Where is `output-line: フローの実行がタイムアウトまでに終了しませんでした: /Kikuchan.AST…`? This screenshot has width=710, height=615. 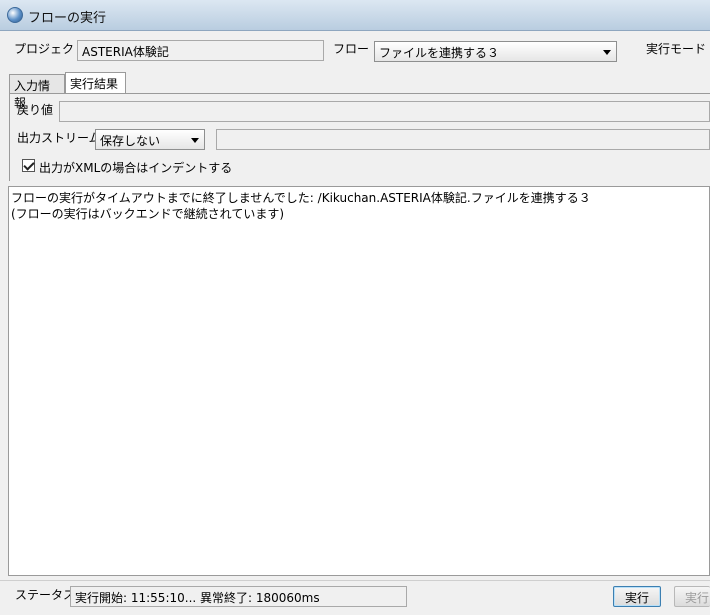 output-line: フローの実行がタイムアウトまでに終了しませんでした: /Kikuchan.AST… is located at coordinates (301, 198).